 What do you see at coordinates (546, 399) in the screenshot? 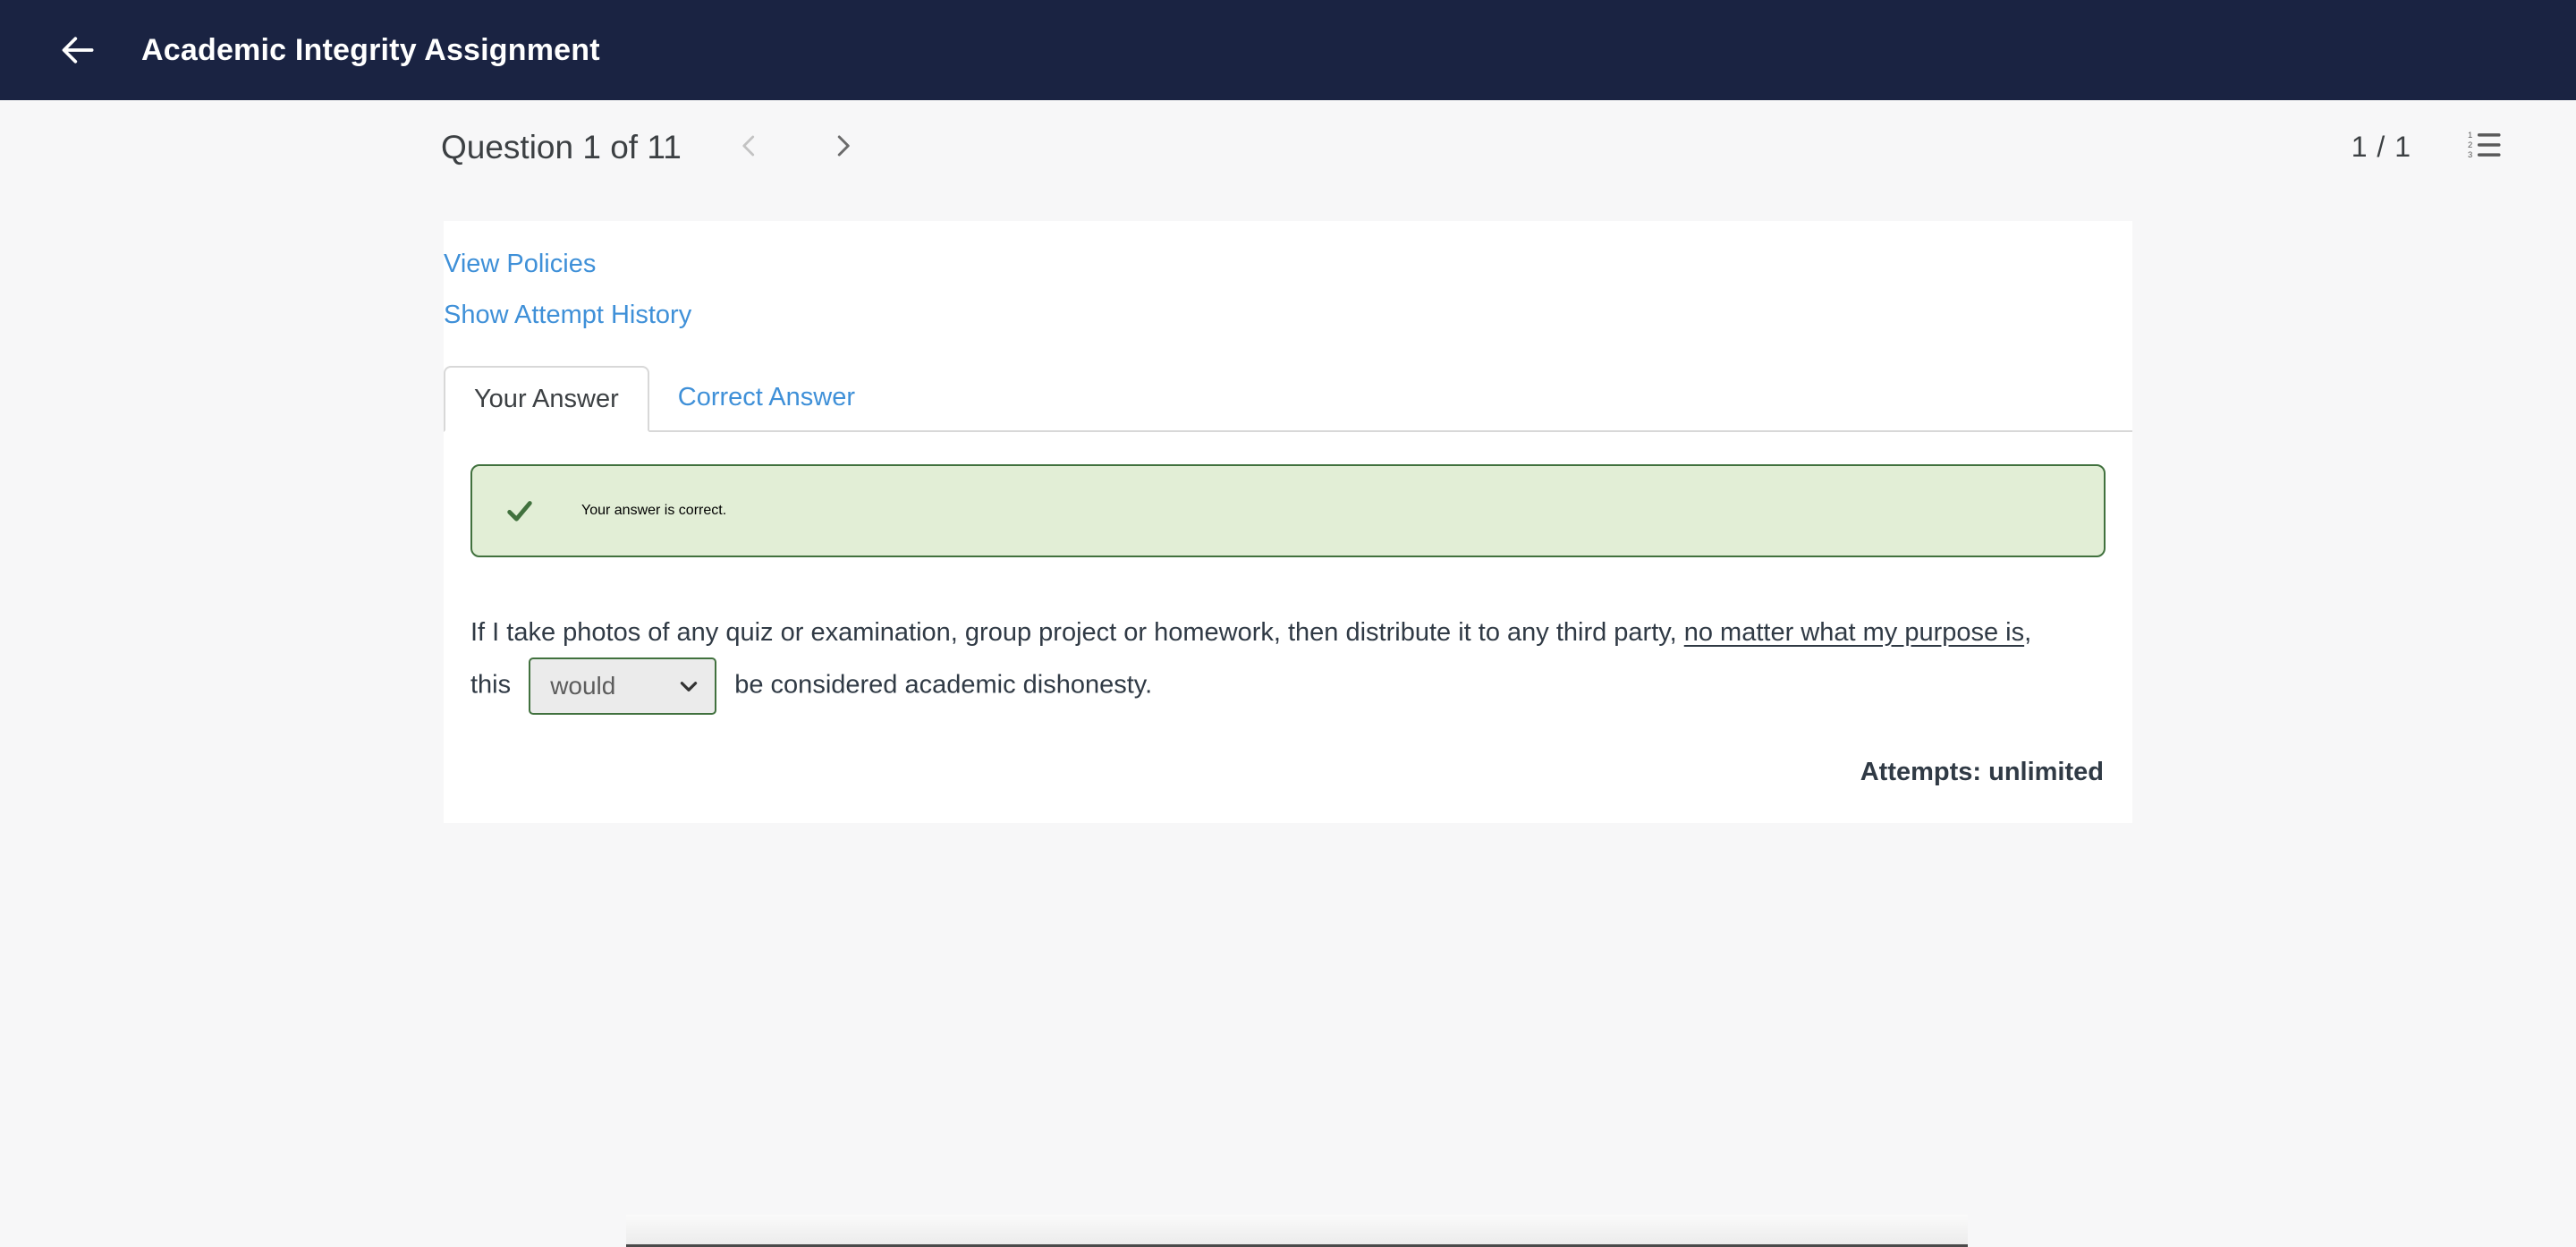
I see `tab-your-answer: Your Answer` at bounding box center [546, 399].